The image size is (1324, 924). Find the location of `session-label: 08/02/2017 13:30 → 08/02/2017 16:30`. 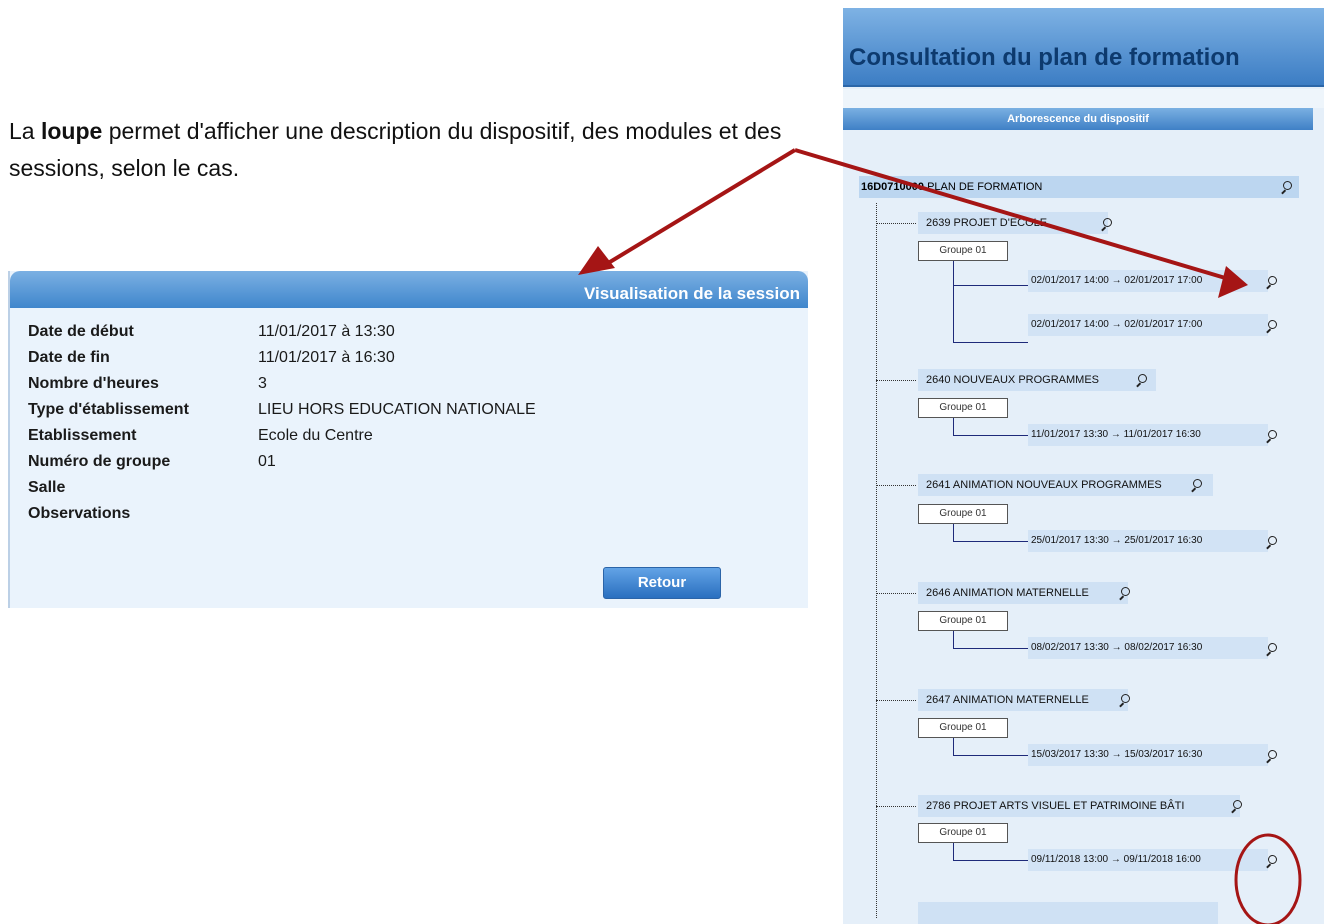

session-label: 08/02/2017 13:30 → 08/02/2017 16:30 is located at coordinates (1117, 647).